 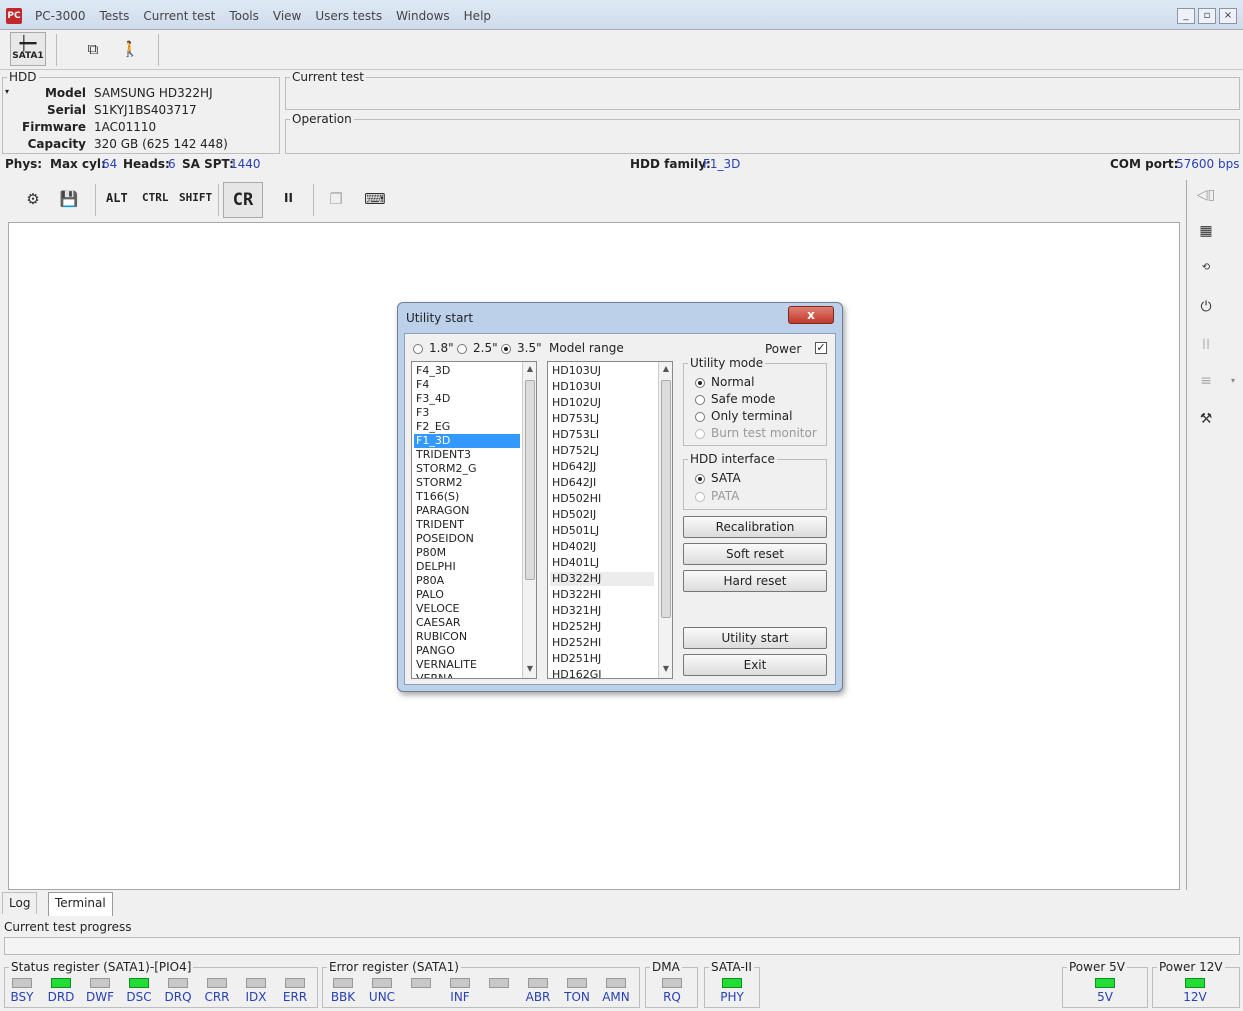 I want to click on family-item: F4, so click(x=476, y=385).